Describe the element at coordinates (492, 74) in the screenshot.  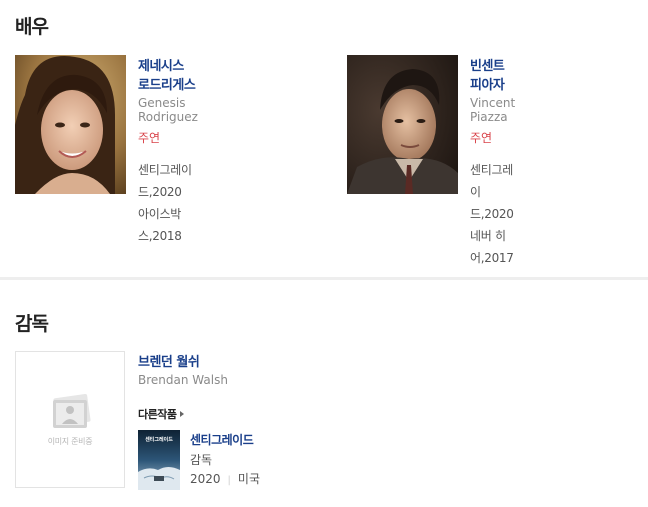
I see `actor-name-ko: 빈센트 피아자` at that location.